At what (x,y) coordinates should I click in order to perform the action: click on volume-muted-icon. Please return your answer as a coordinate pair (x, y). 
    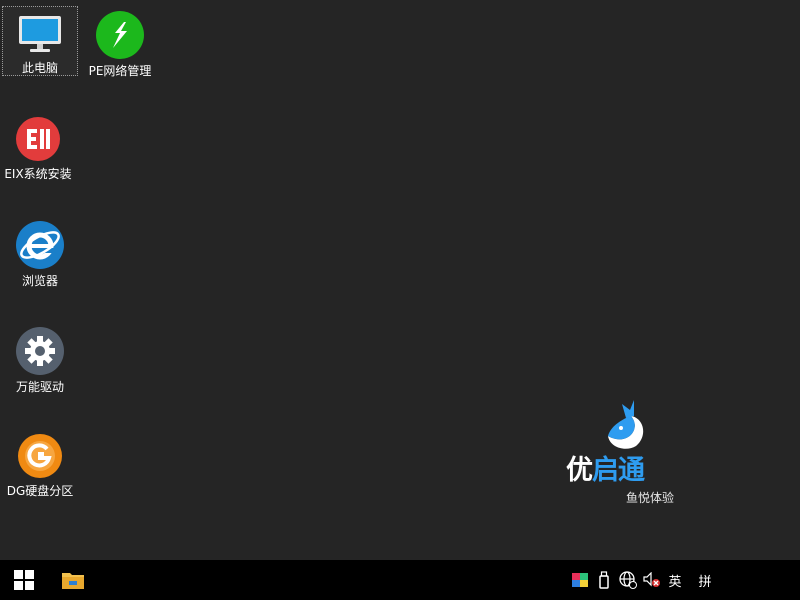
    Looking at the image, I should click on (651, 579).